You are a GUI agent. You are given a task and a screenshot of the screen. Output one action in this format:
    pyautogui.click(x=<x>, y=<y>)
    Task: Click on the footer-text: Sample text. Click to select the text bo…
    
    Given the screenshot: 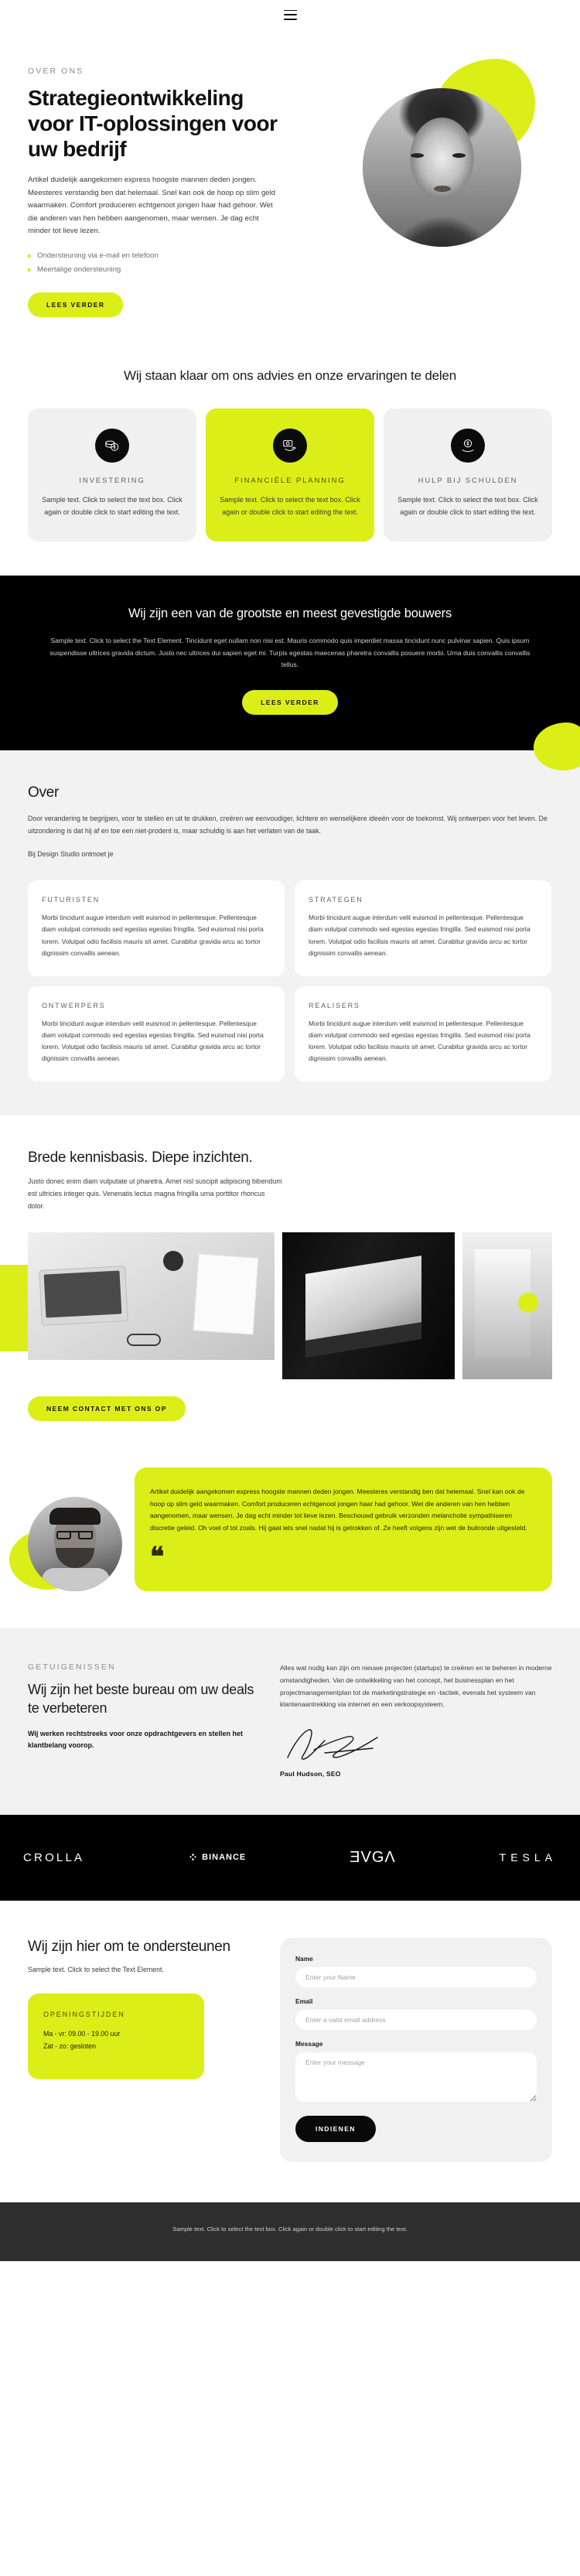 What is the action you would take?
    pyautogui.click(x=290, y=2229)
    